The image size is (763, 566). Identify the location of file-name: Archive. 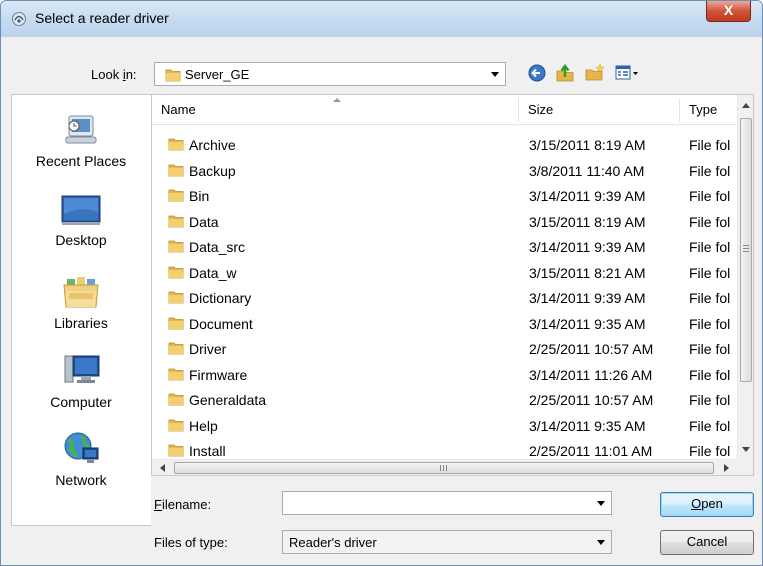
(212, 145).